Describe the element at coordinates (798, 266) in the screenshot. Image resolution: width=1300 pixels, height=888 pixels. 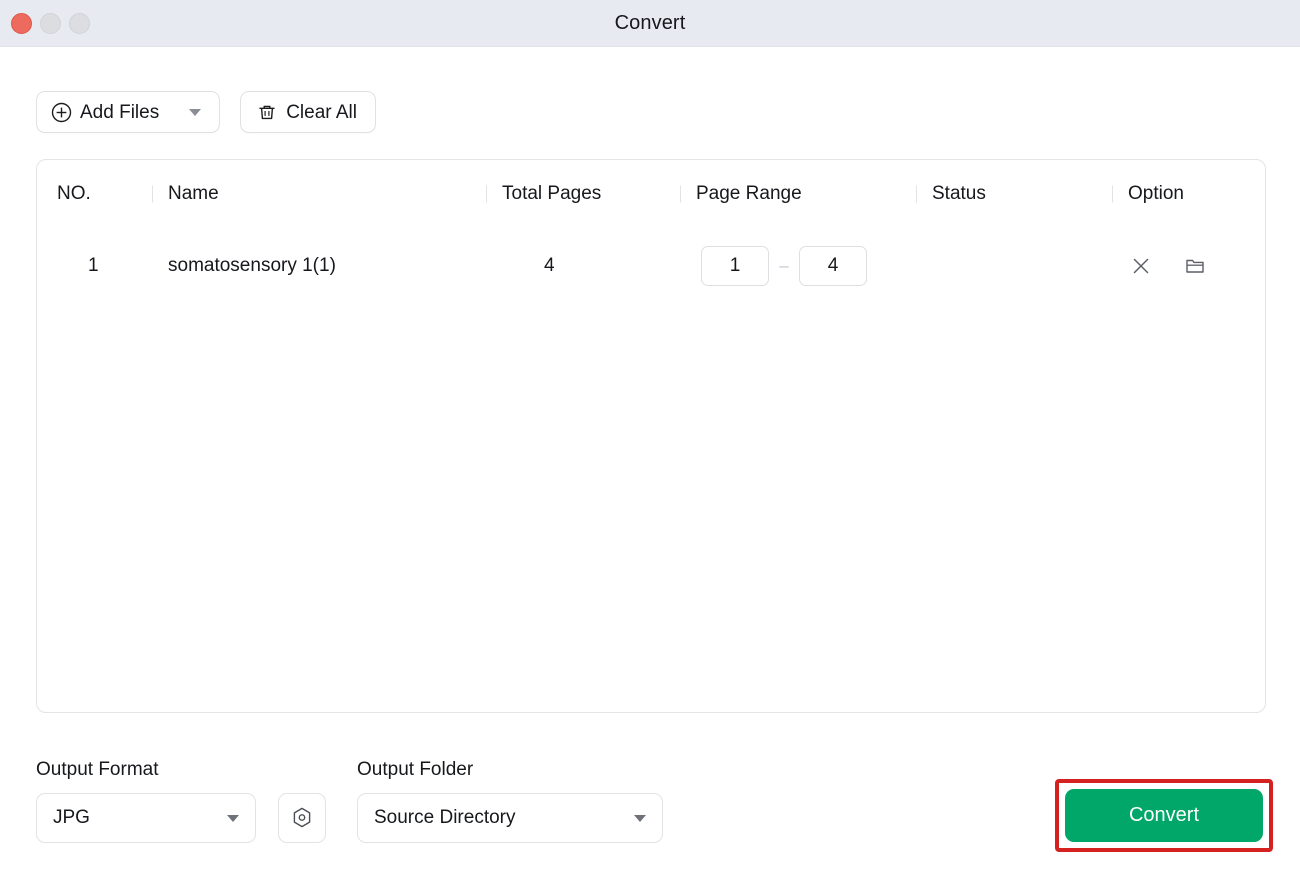
I see `row-page-range: 1 – 4` at that location.